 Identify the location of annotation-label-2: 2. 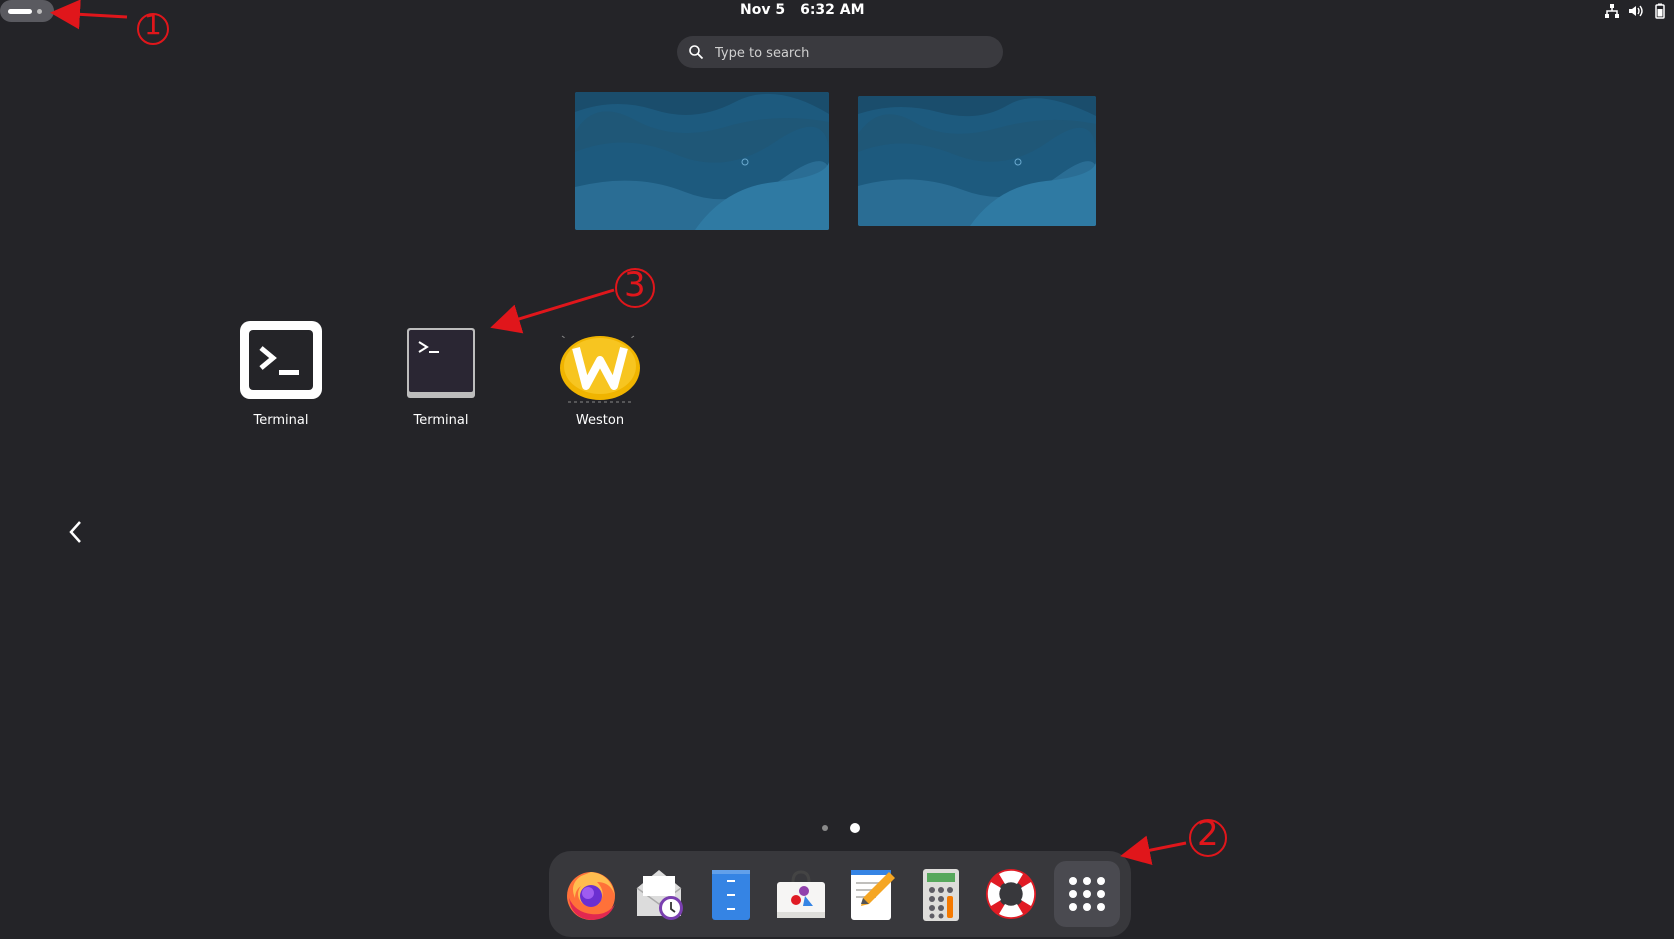
(1208, 834).